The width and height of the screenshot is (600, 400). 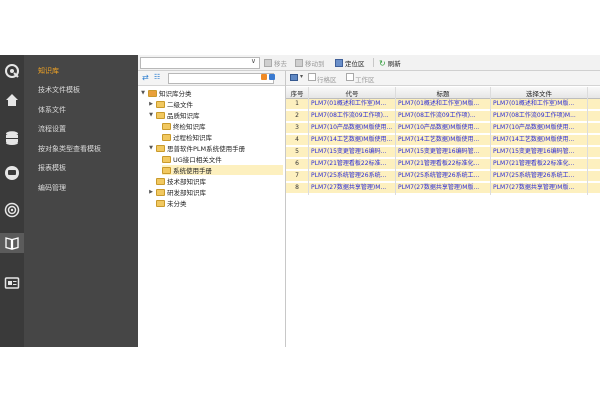 I want to click on tree-node-label: 过程检知识库, so click(x=192, y=138).